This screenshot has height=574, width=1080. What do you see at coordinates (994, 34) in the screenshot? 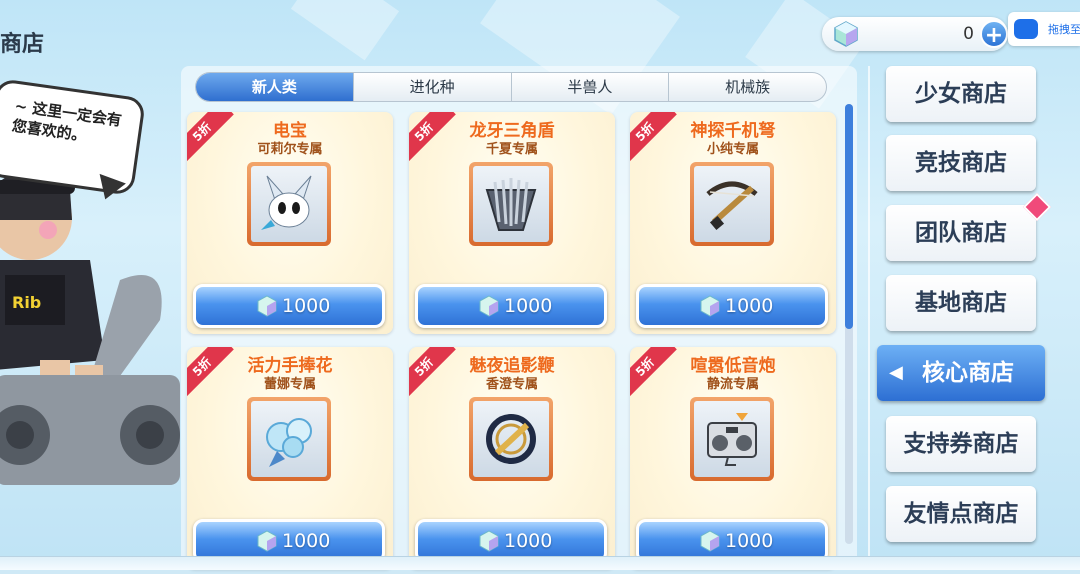
I see `add-currency-button: +` at bounding box center [994, 34].